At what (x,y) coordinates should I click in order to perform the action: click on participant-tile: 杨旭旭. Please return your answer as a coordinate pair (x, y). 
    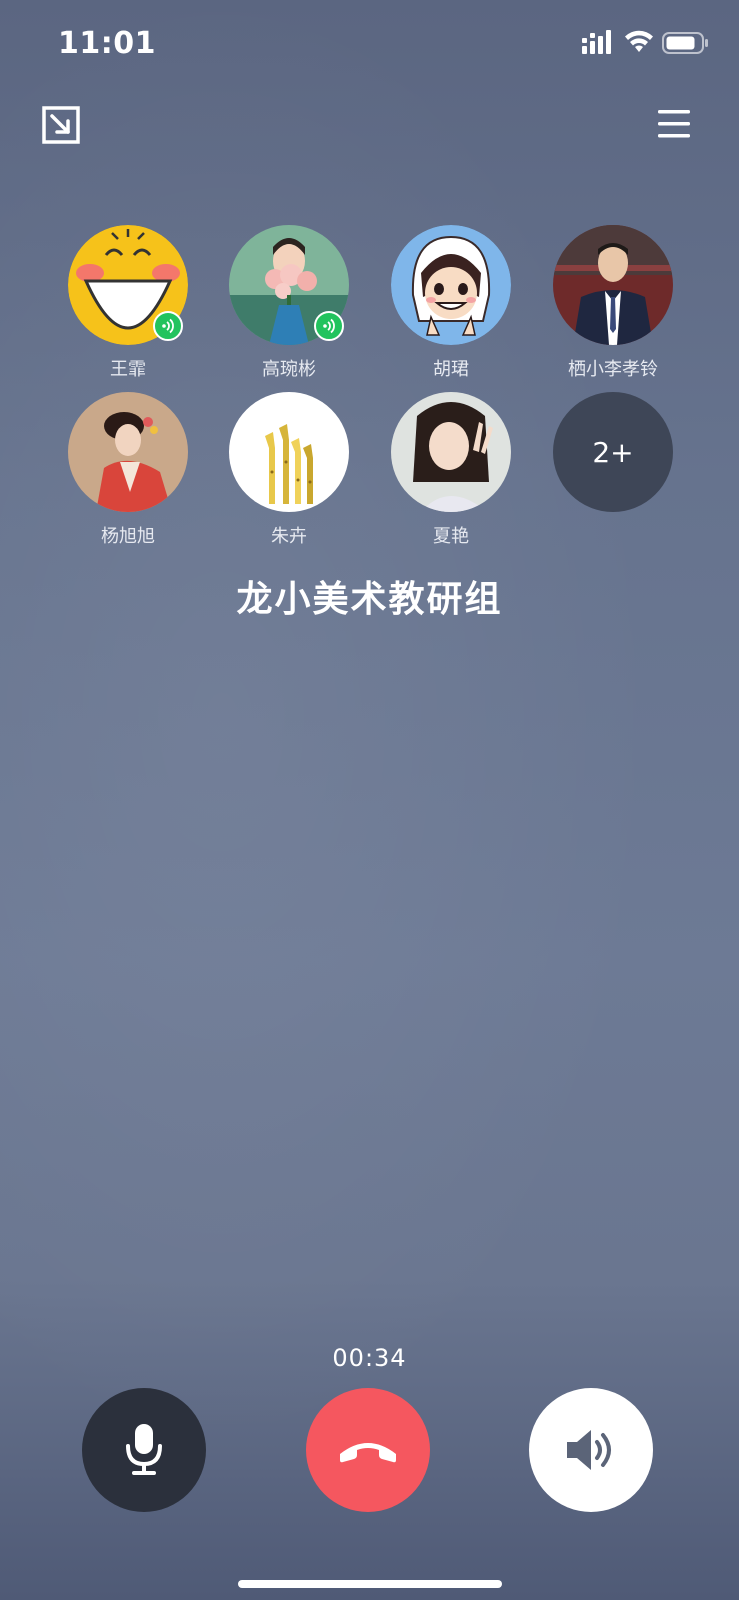
    Looking at the image, I should click on (128, 472).